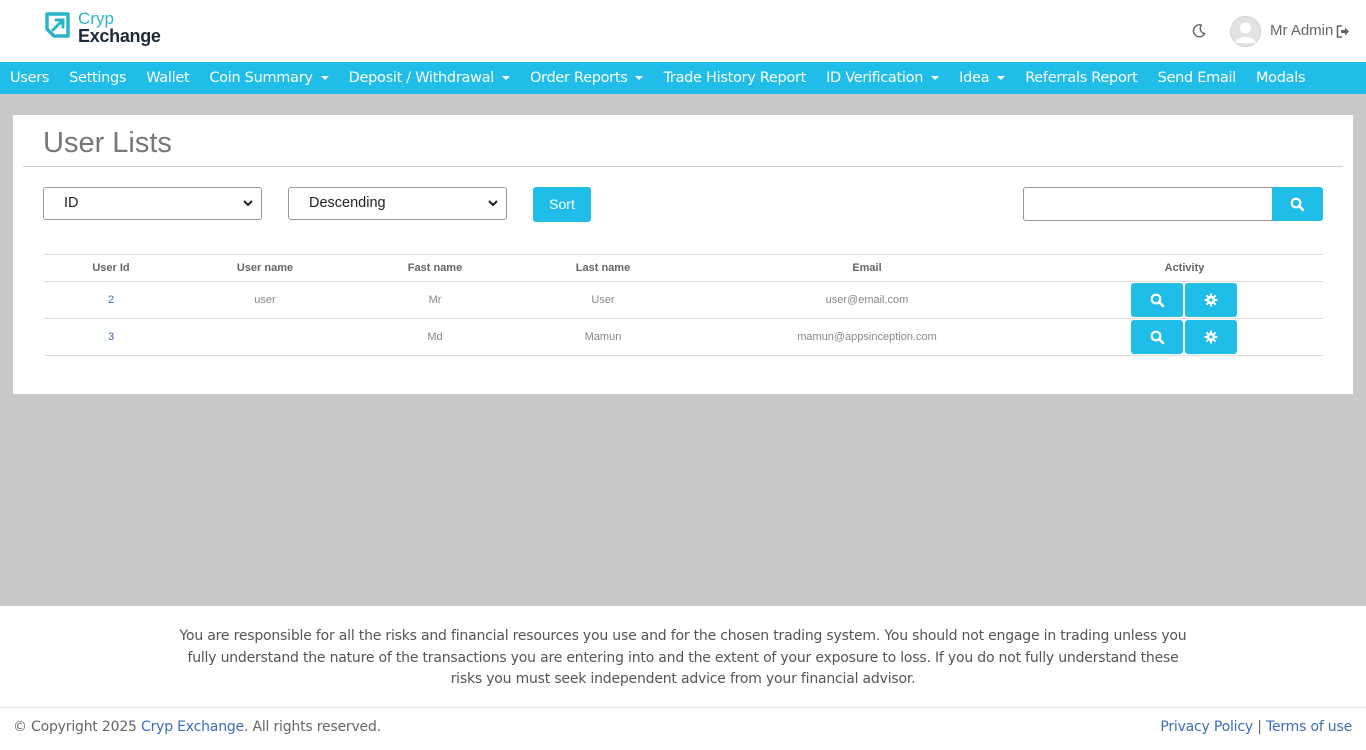  I want to click on nav-item-label: Coin Summary, so click(261, 78).